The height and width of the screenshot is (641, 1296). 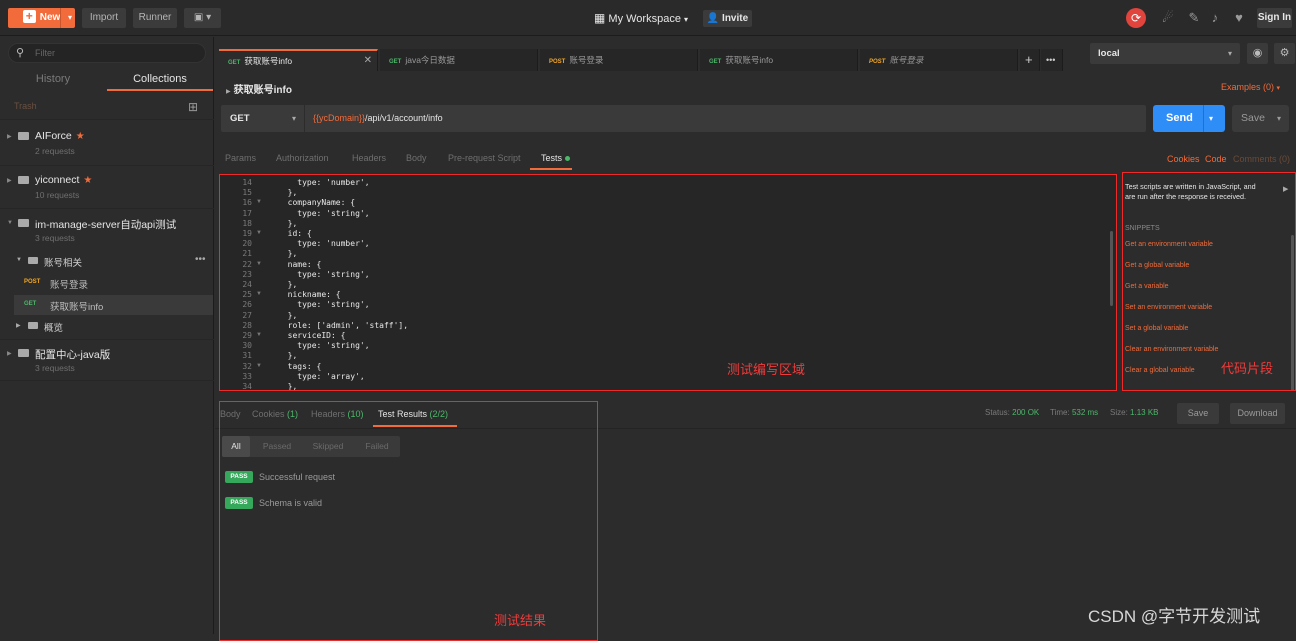 What do you see at coordinates (25, 106) in the screenshot?
I see `trash-link: Trash` at bounding box center [25, 106].